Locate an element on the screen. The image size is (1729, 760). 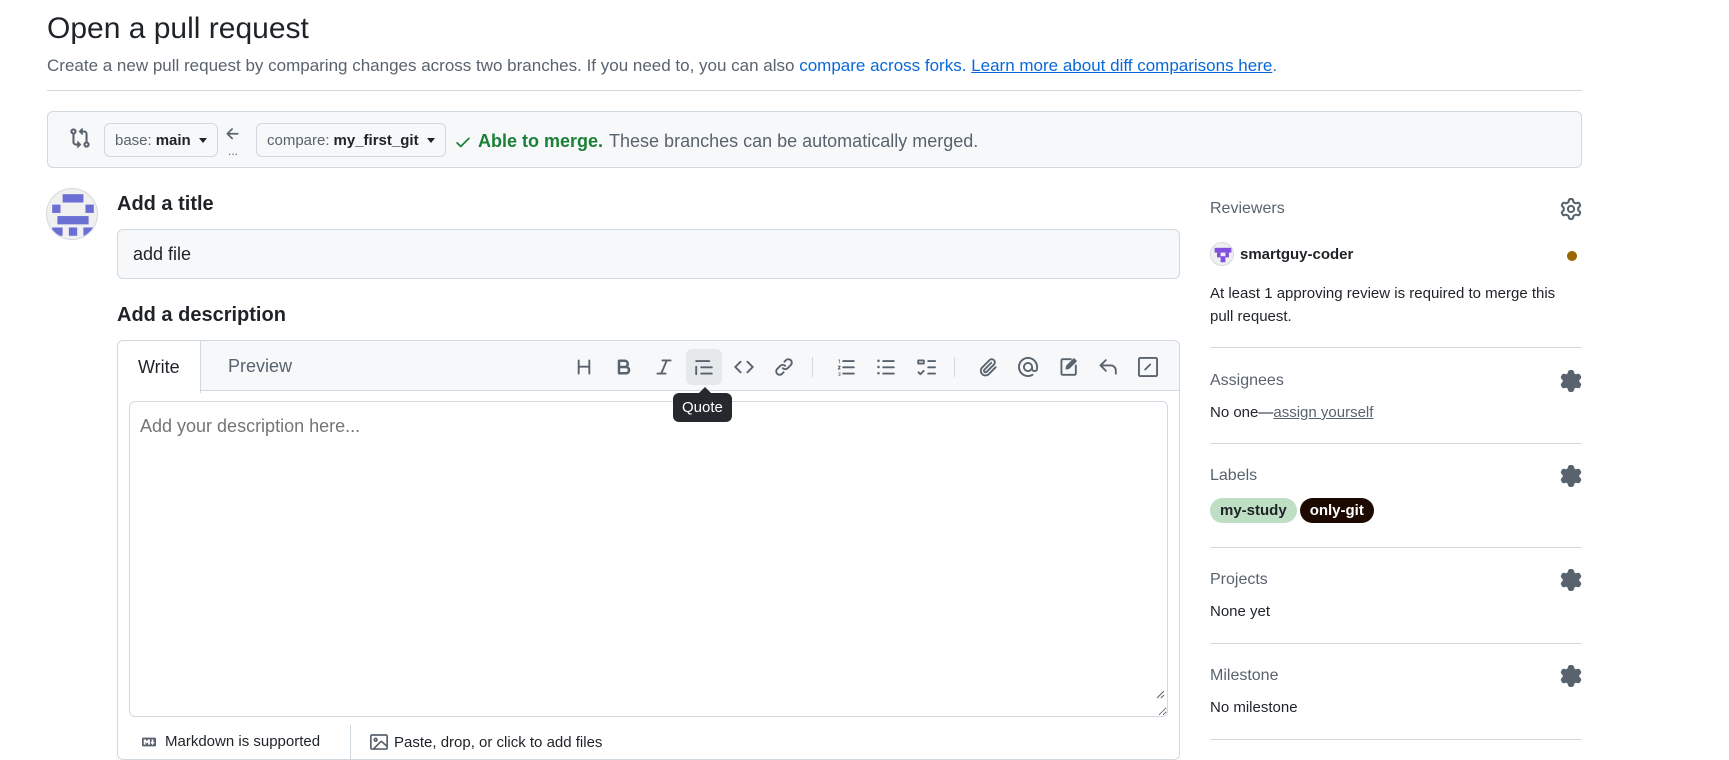
bulleted-list-icon is located at coordinates (886, 367).